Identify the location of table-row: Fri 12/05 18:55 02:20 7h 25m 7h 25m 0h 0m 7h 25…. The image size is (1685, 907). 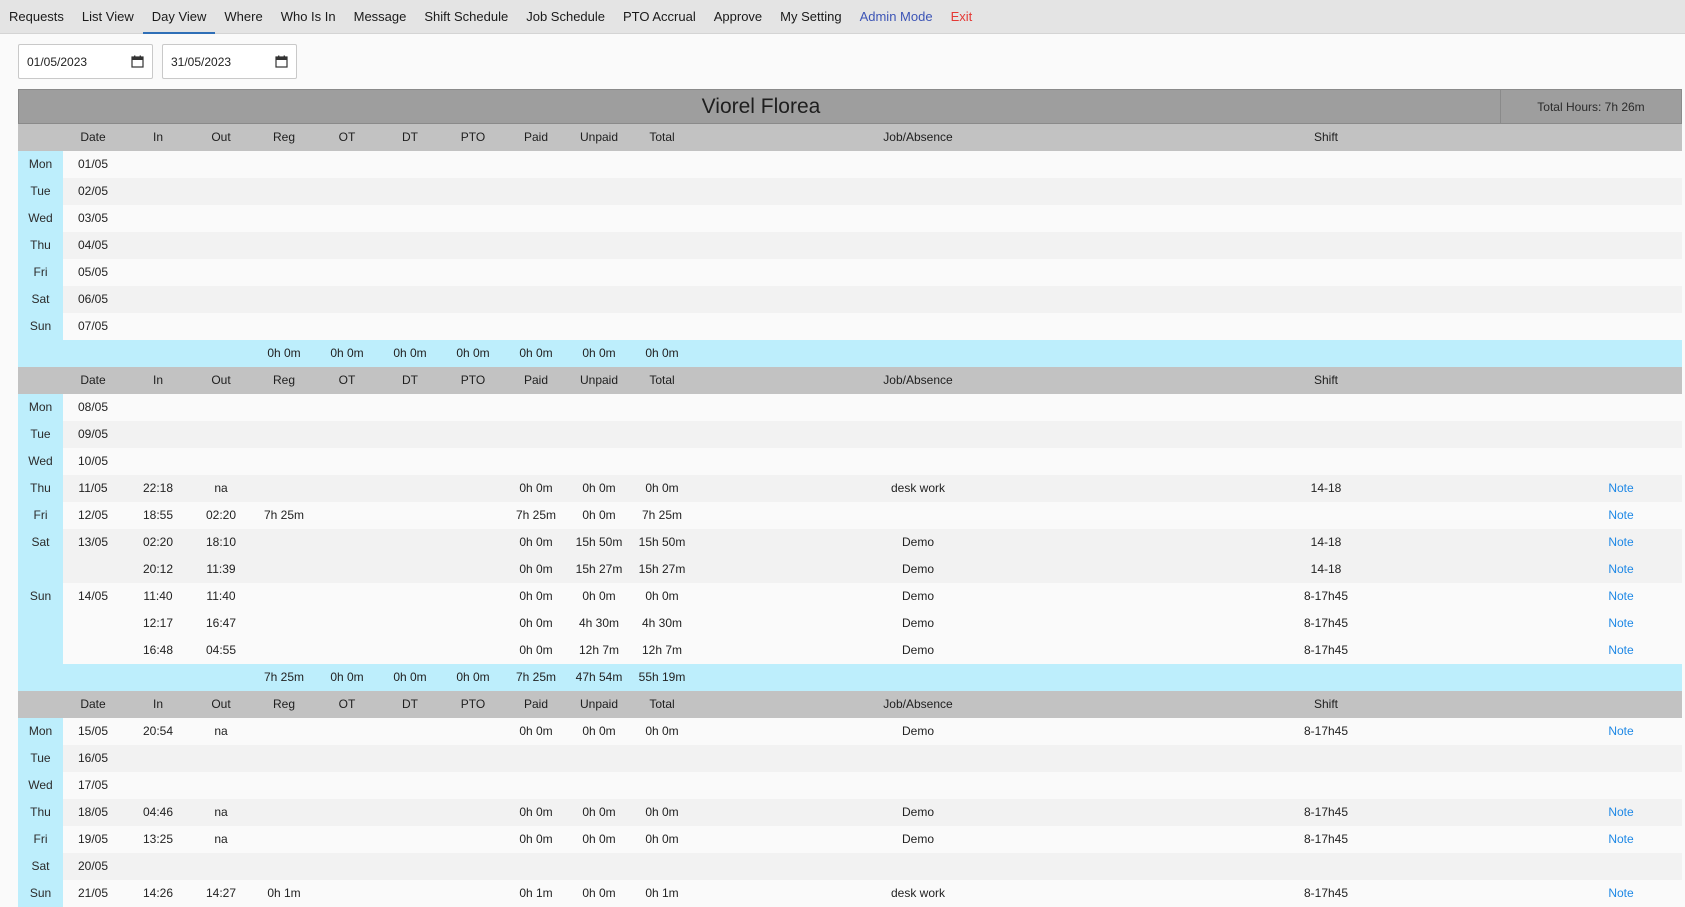
(850, 515).